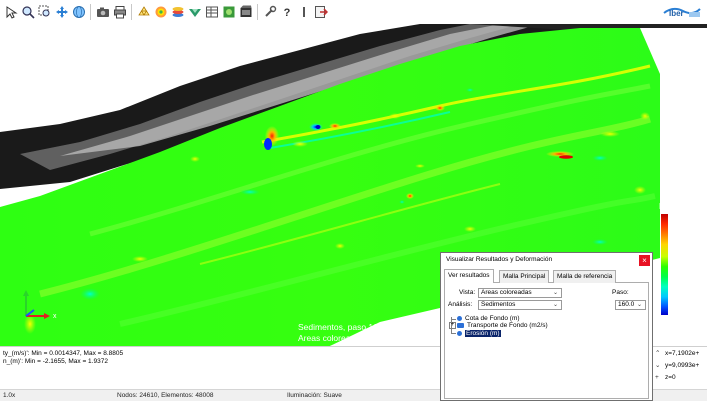 The width and height of the screenshot is (707, 401). What do you see at coordinates (524, 276) in the screenshot?
I see `tab-malla-principal: Malla Principal` at bounding box center [524, 276].